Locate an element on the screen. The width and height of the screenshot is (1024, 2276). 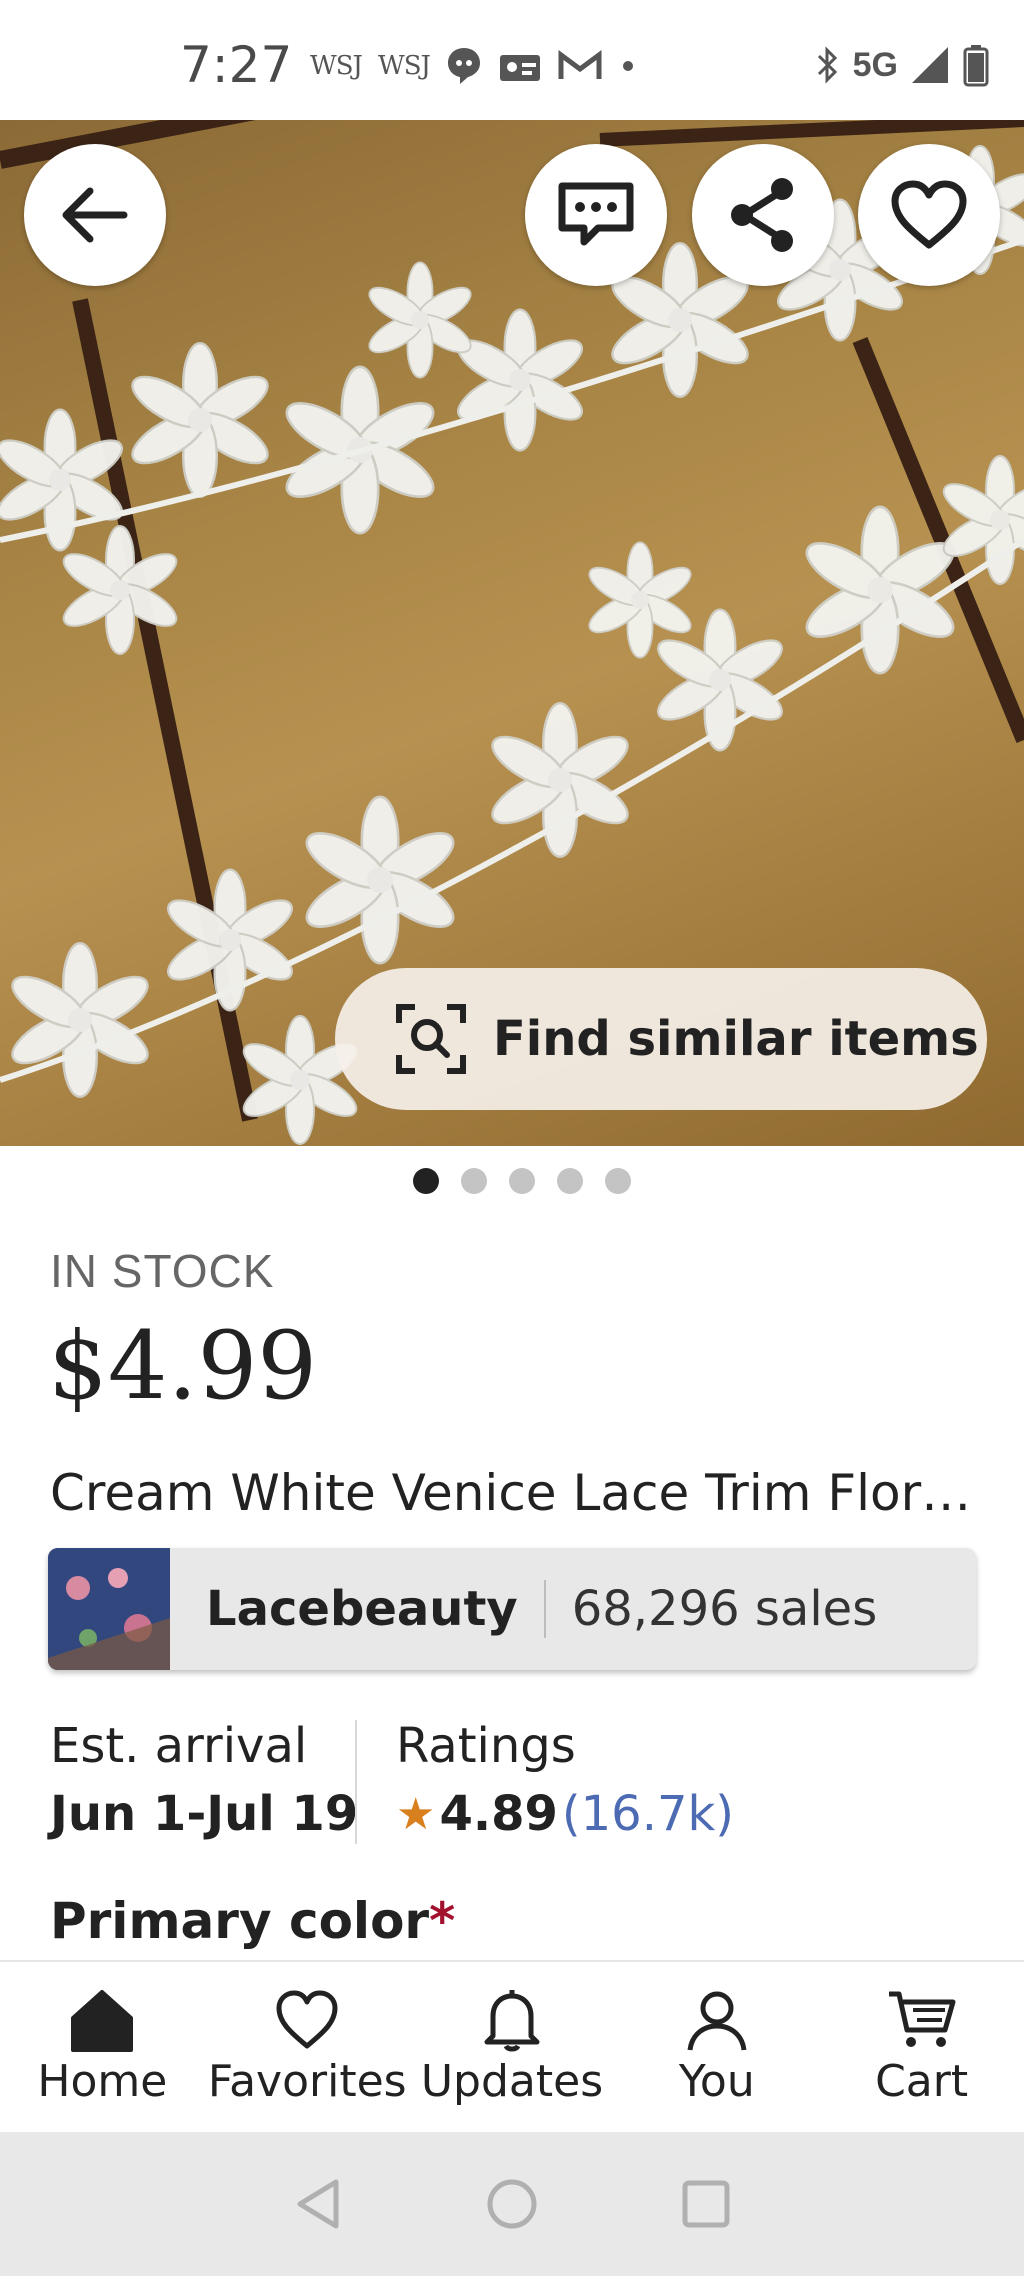
ratings-summary: ★ 4.89 (16.7k) is located at coordinates (565, 1814).